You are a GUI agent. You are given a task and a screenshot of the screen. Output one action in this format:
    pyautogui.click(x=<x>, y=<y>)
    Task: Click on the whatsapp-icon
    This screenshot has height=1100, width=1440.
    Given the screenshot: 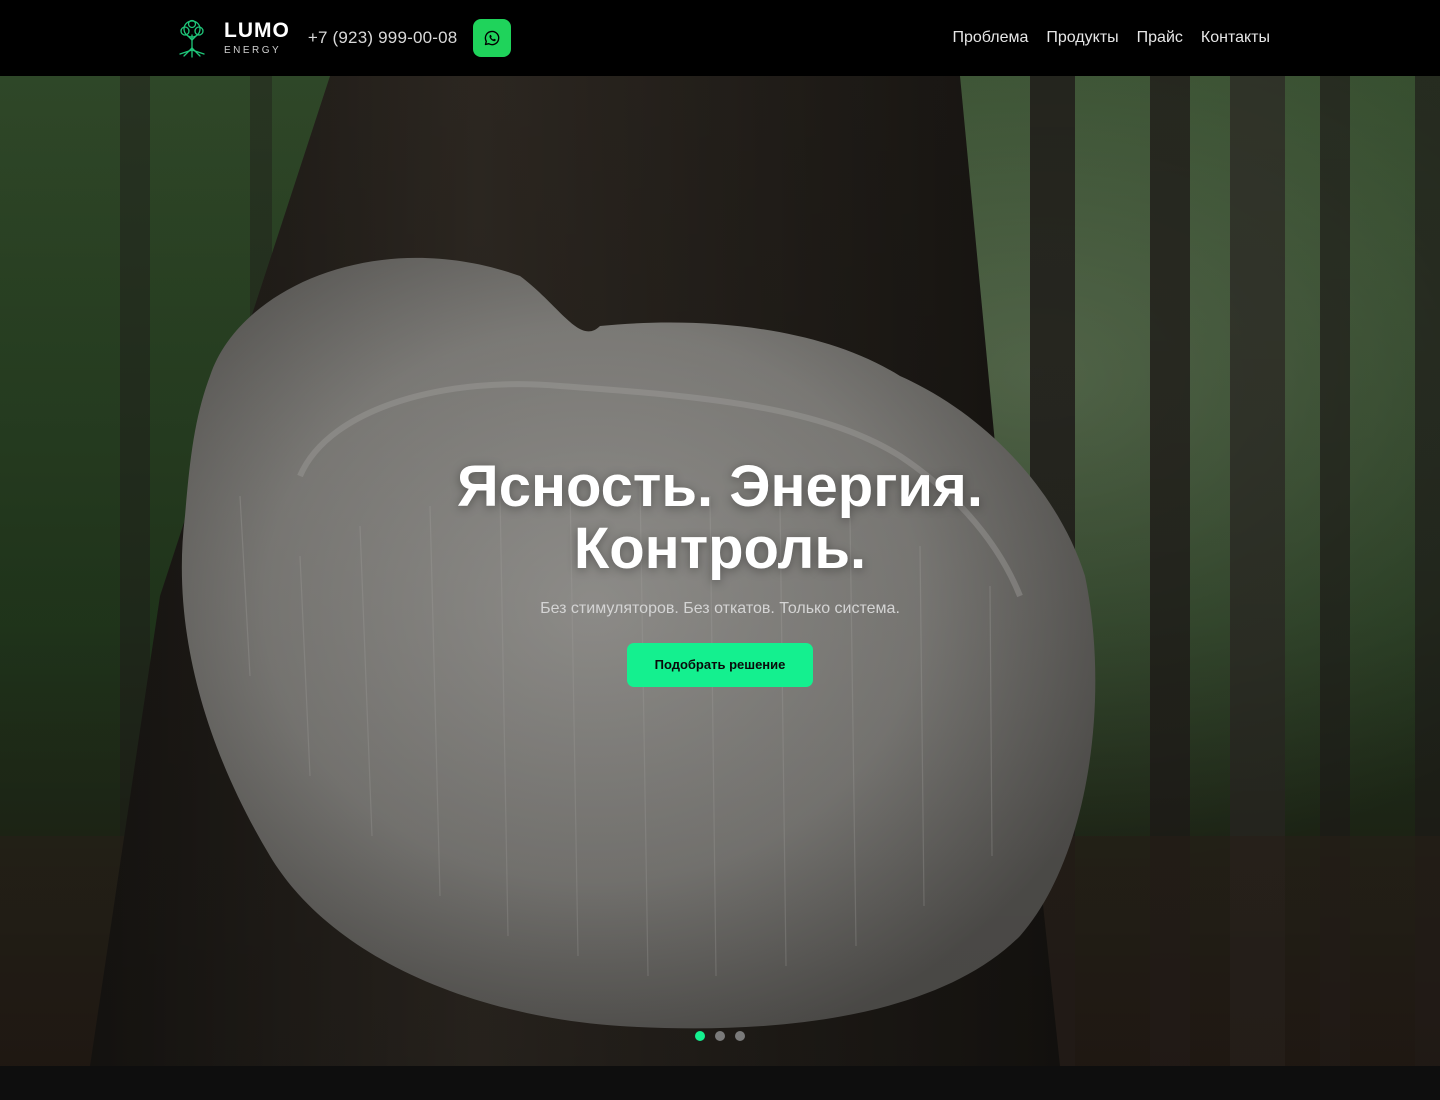 What is the action you would take?
    pyautogui.click(x=492, y=38)
    